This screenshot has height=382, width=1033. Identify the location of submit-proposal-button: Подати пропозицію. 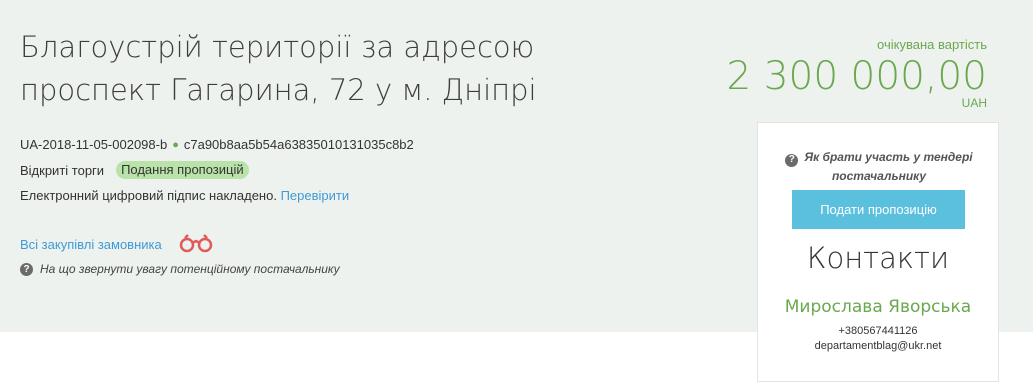
(878, 209).